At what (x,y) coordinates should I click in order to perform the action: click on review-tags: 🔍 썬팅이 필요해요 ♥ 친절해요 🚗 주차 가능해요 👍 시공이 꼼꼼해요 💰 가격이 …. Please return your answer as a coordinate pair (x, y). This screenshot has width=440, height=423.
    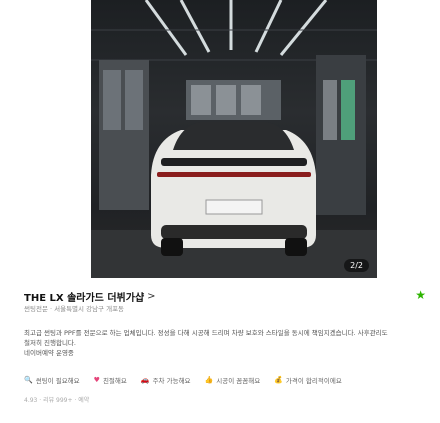
    Looking at the image, I should click on (183, 380).